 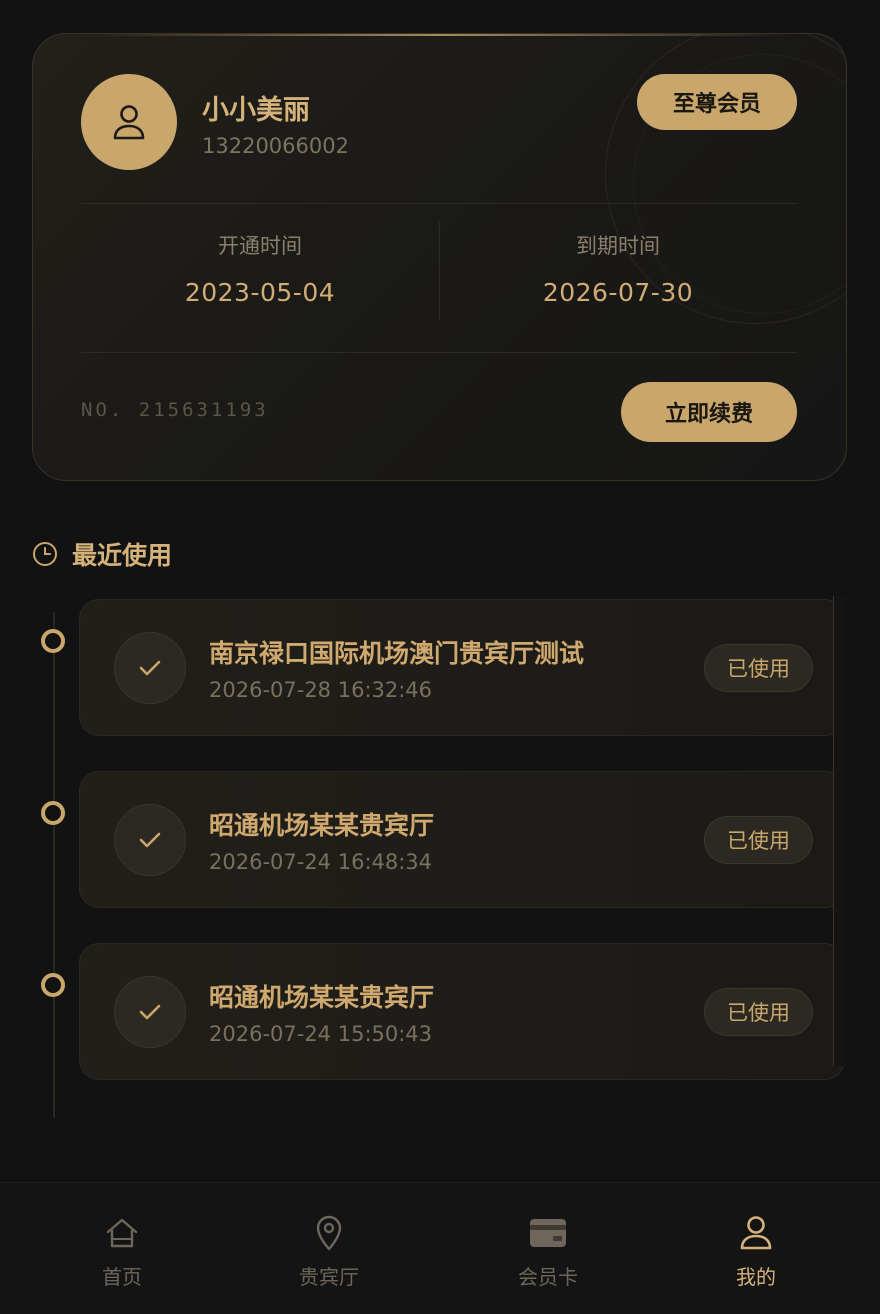 What do you see at coordinates (839, 831) in the screenshot?
I see `scrollbar` at bounding box center [839, 831].